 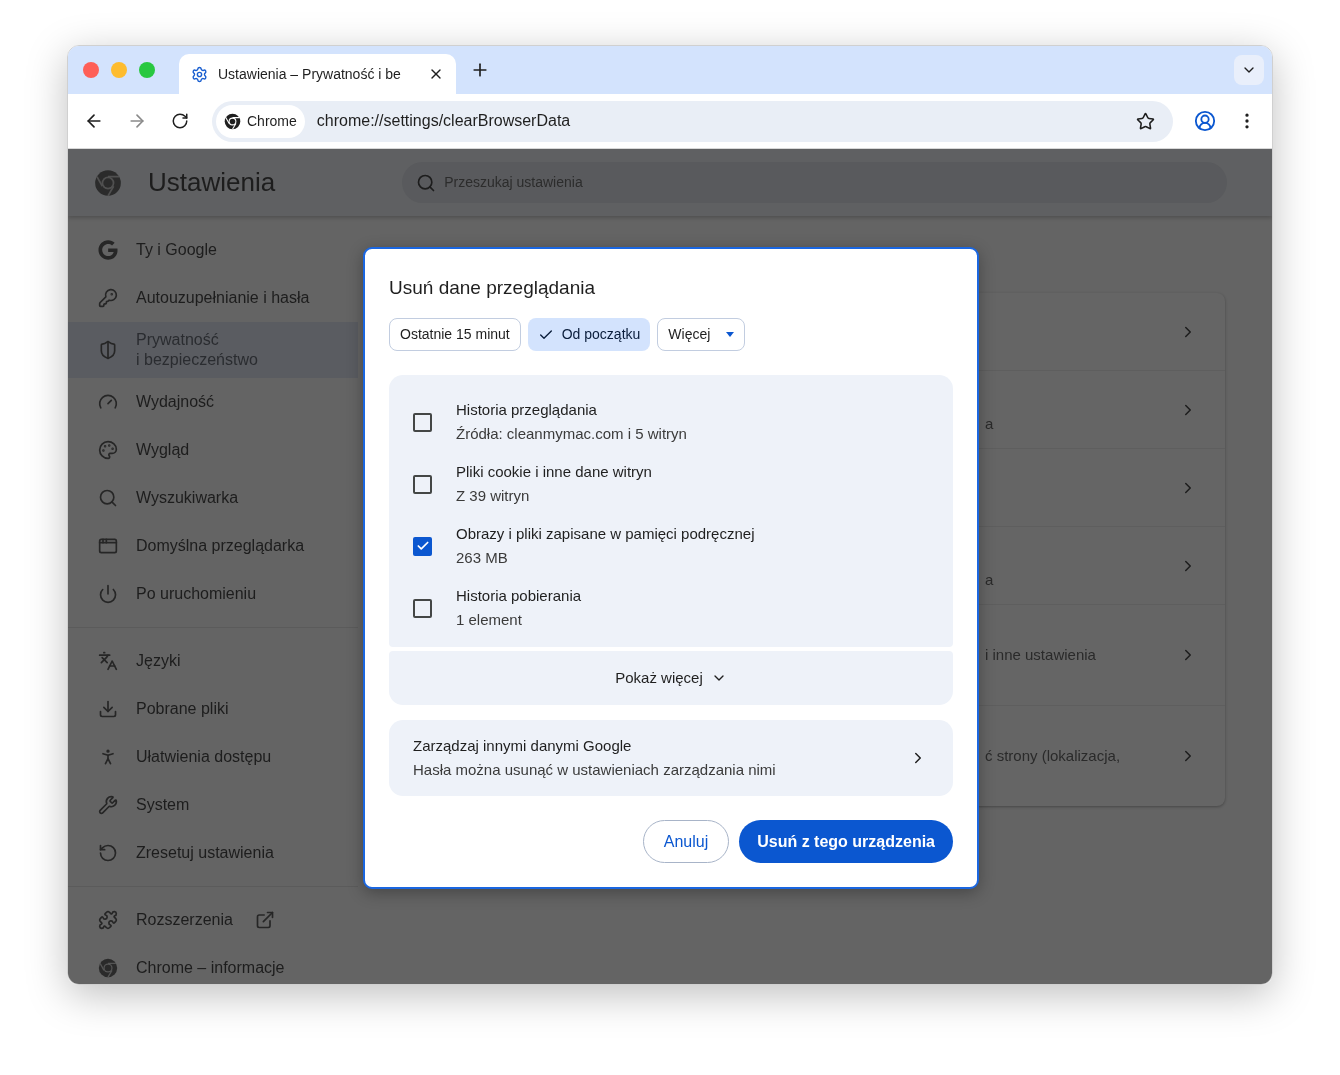 I want to click on data-type-option: Historia przeglądania Źródła: cleanmymac.com i 5 witryn, so click(x=671, y=422).